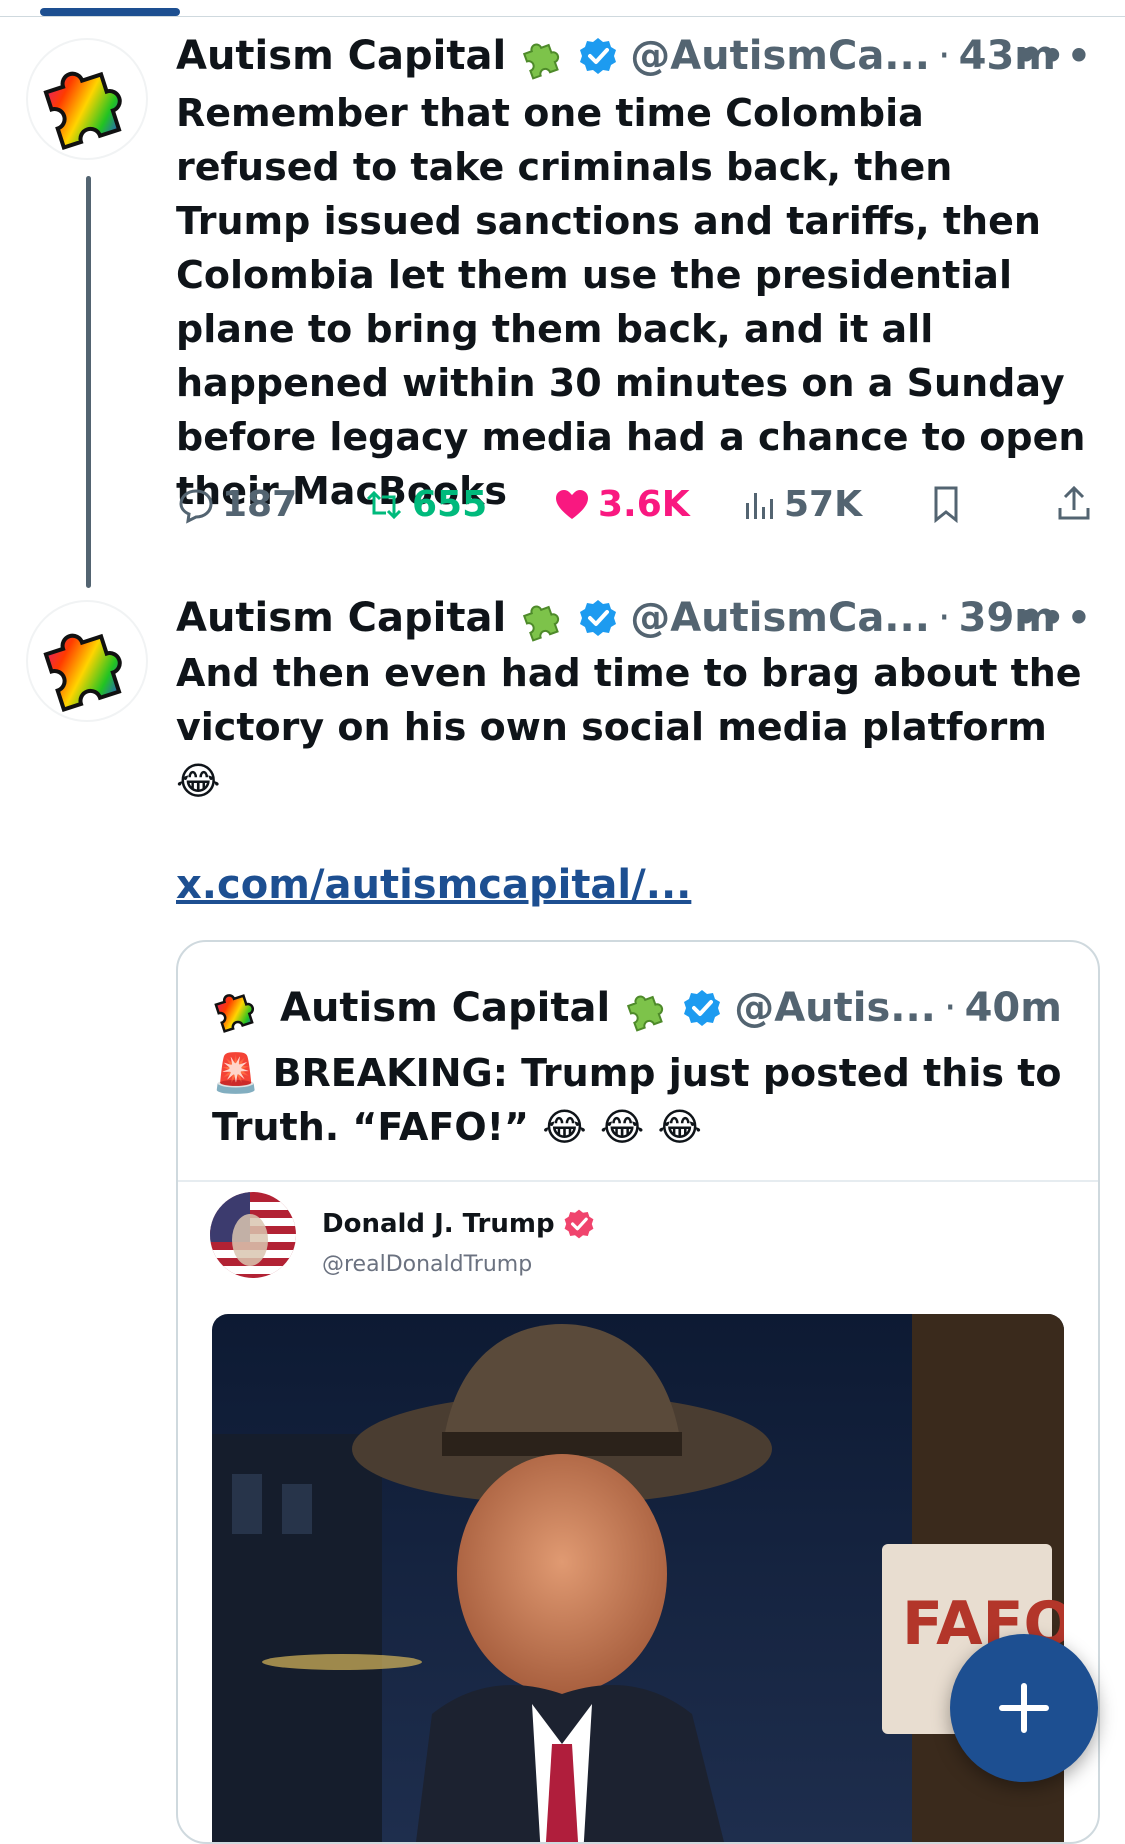  I want to click on views-icon, so click(759, 505).